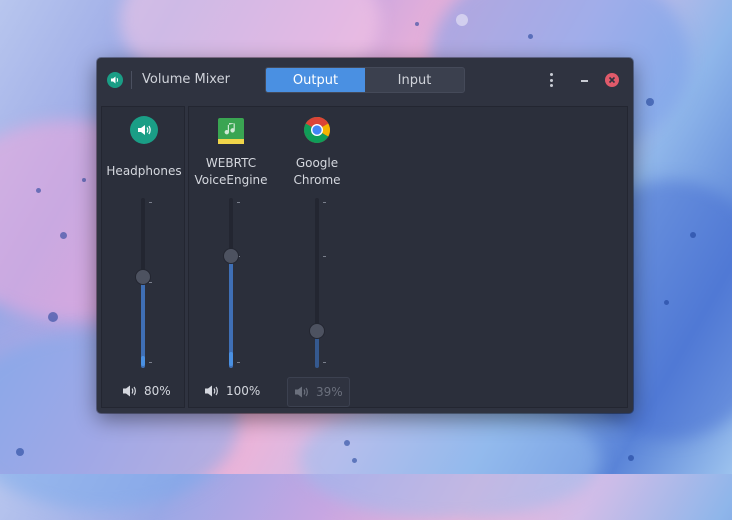 This screenshot has height=520, width=732. I want to click on minimize-icon, so click(585, 80).